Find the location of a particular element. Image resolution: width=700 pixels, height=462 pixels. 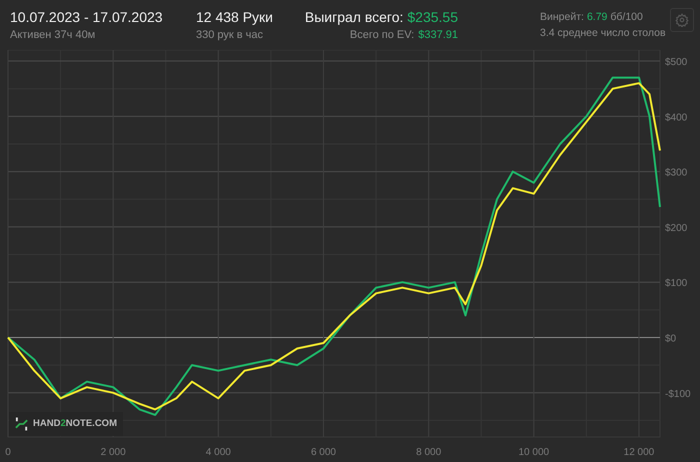

winrate-label: Винрейт: is located at coordinates (562, 17).